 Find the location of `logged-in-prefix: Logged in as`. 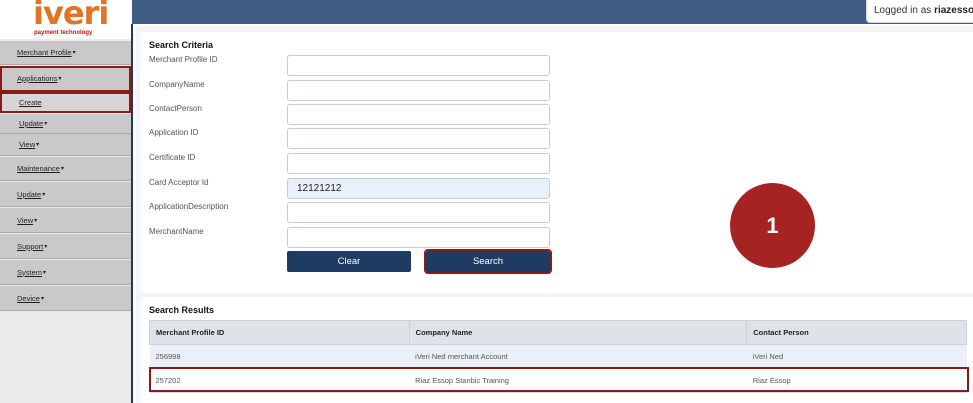

logged-in-prefix: Logged in as is located at coordinates (903, 10).